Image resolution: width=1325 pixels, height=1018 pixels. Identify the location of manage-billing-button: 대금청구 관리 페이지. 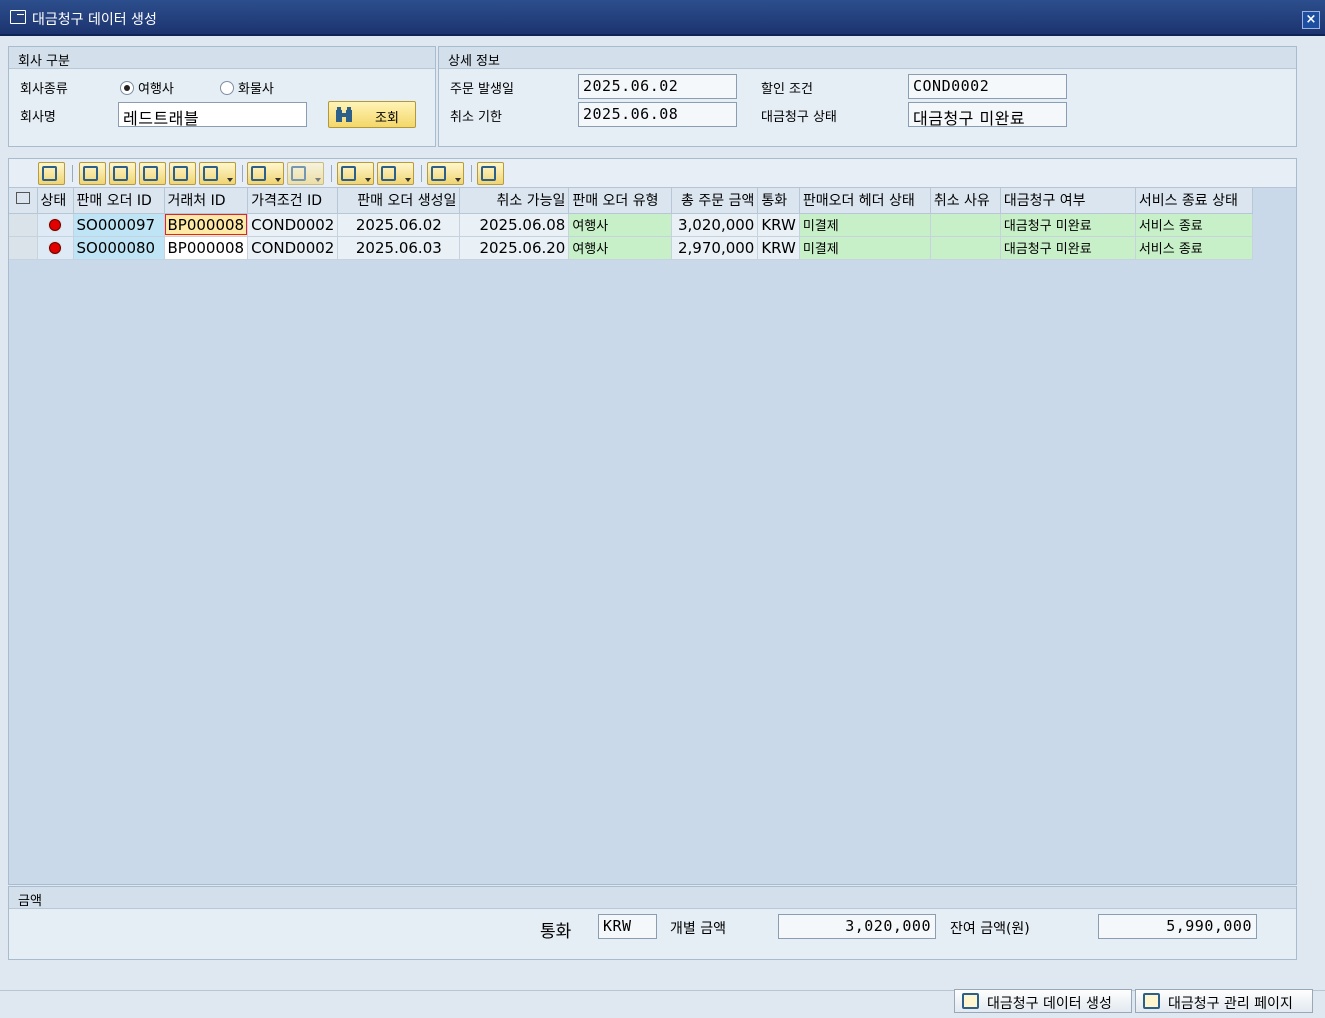
(1224, 1001).